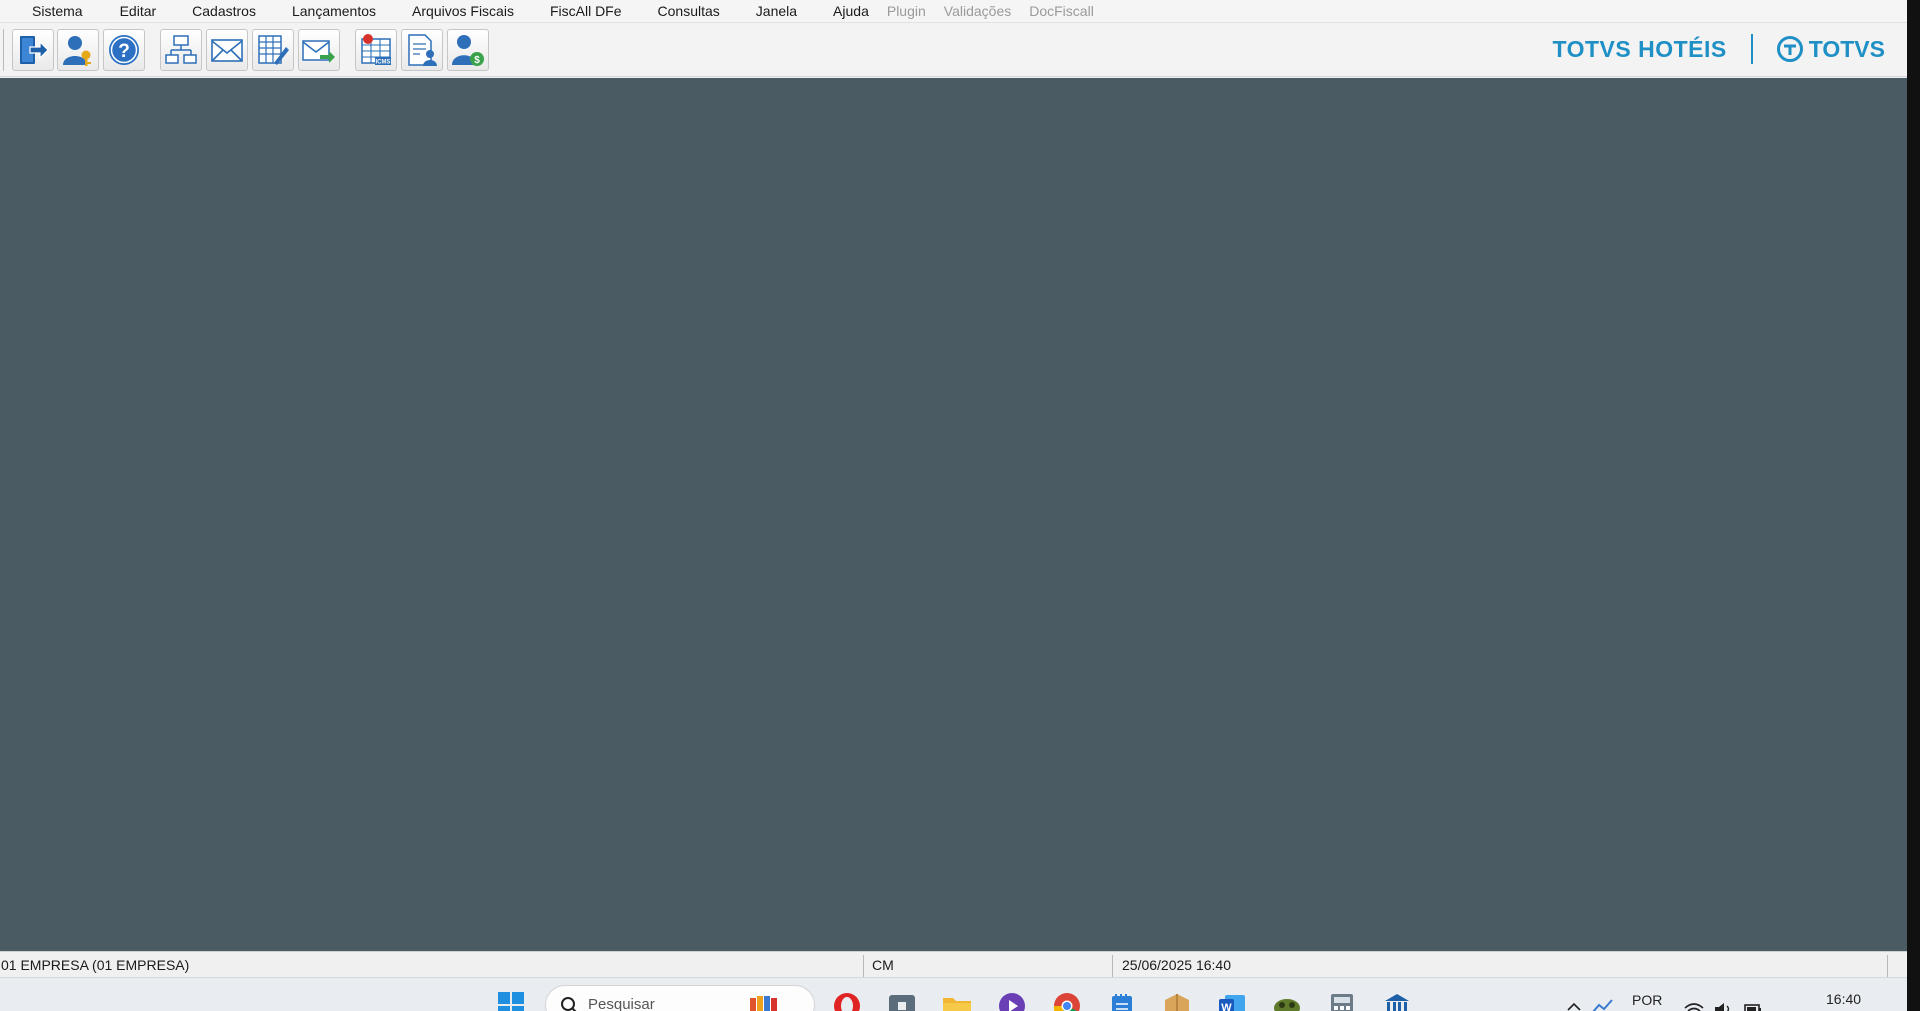  Describe the element at coordinates (902, 1000) in the screenshot. I see `store-icon` at that location.